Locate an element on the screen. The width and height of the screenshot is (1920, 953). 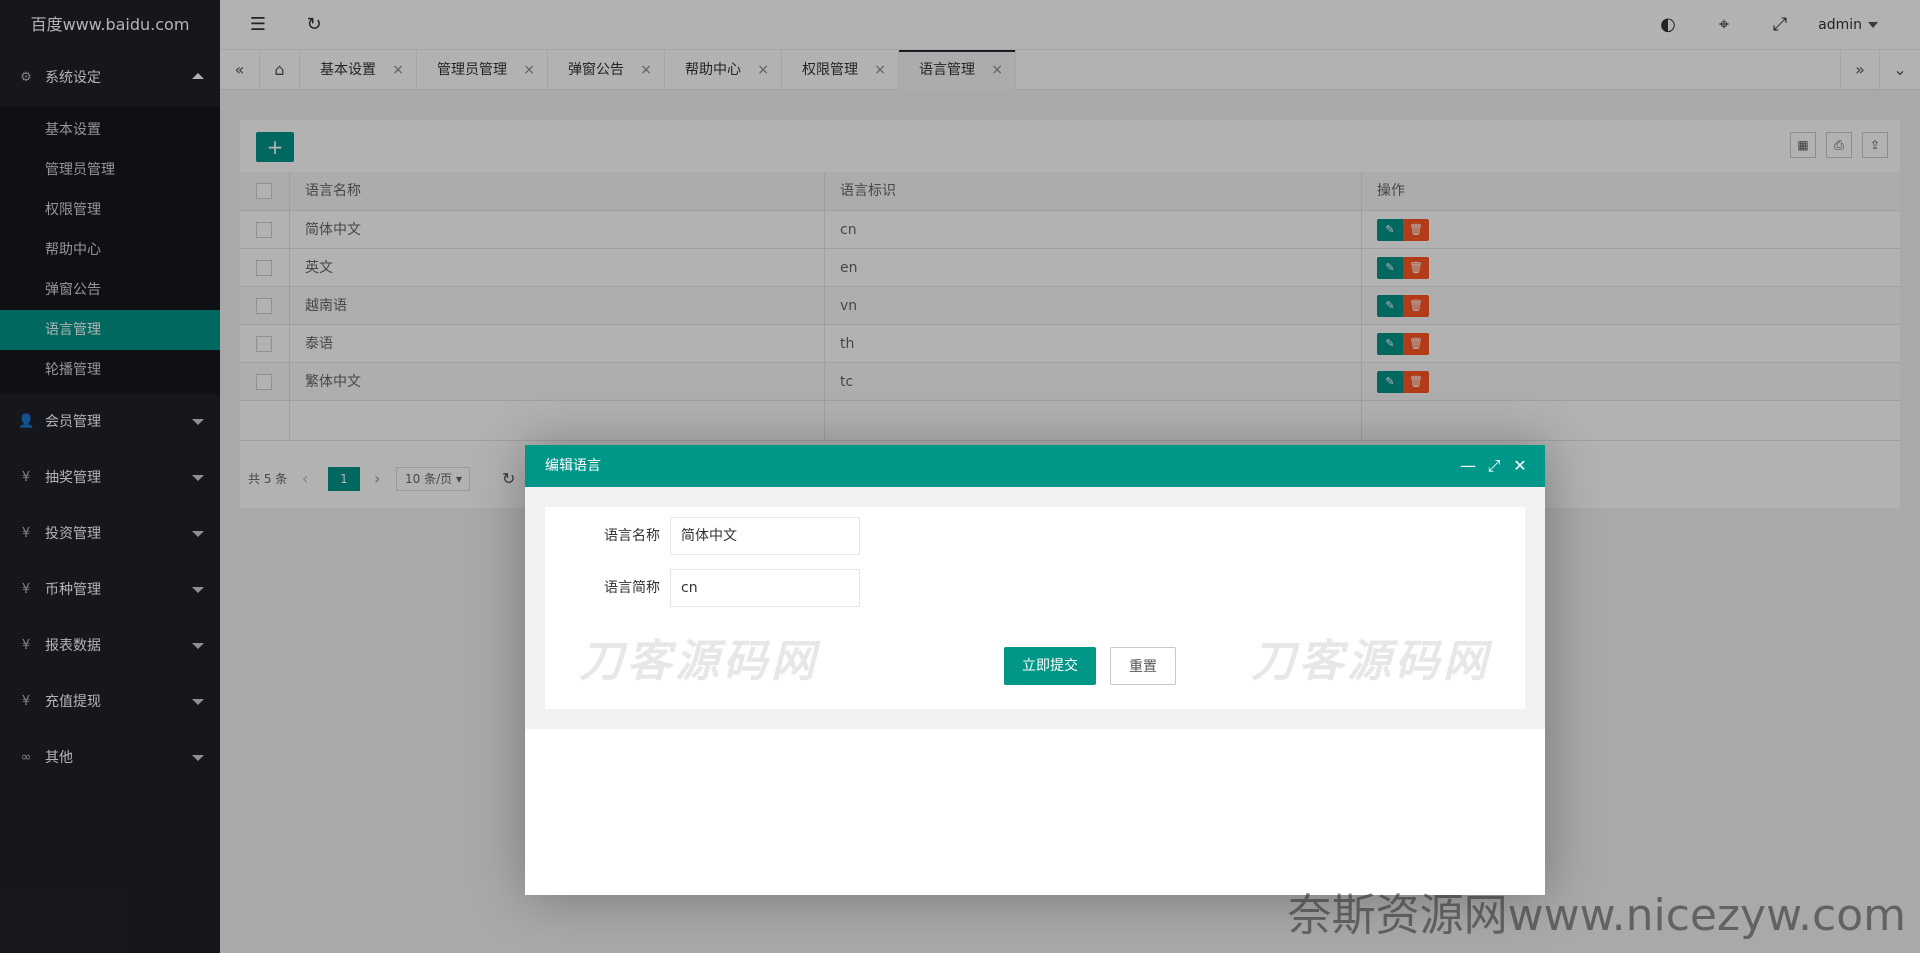
edit-form: 语言名称 简体中文 语言简称 cn 刀客源码网 刀客源码网 立即提交 重置 is located at coordinates (1035, 608).